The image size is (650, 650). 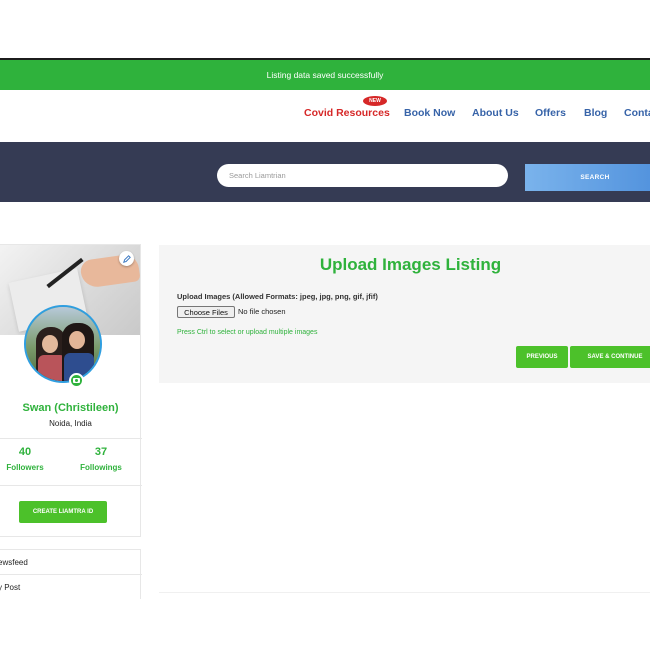 What do you see at coordinates (429, 113) in the screenshot?
I see `nav-book-now: Book Now` at bounding box center [429, 113].